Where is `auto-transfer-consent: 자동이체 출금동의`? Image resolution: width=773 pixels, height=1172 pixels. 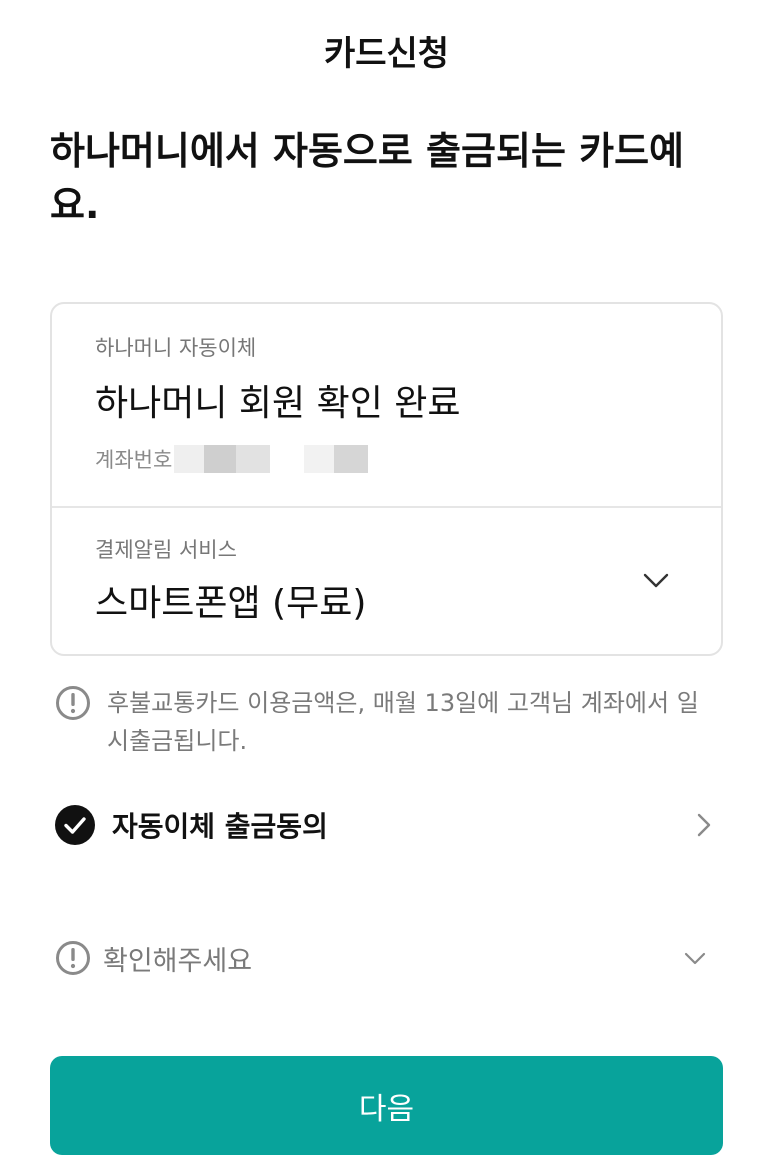 auto-transfer-consent: 자동이체 출금동의 is located at coordinates (384, 825).